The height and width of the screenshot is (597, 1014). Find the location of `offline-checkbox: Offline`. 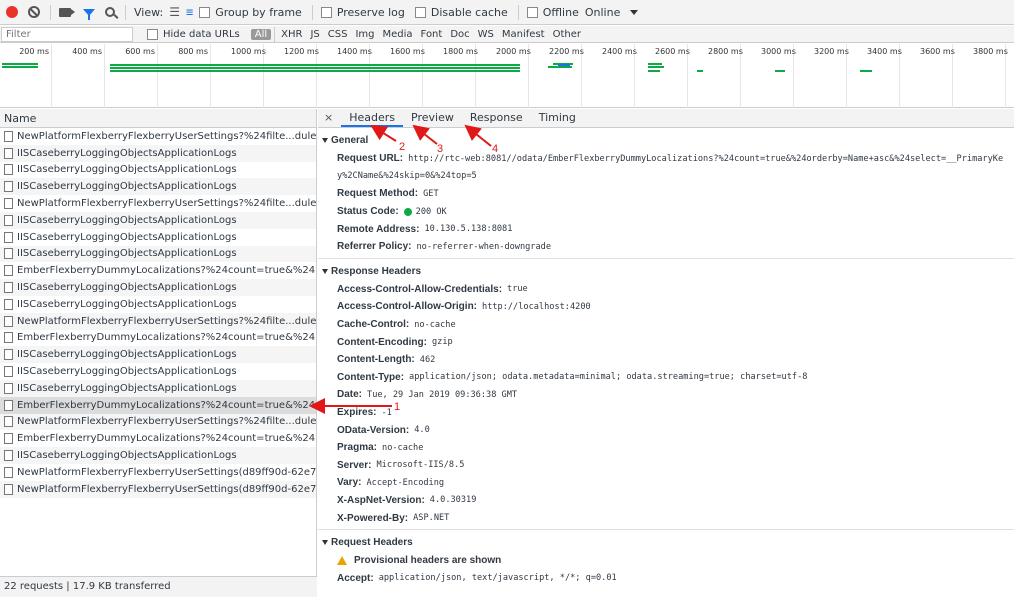

offline-checkbox: Offline is located at coordinates (552, 12).